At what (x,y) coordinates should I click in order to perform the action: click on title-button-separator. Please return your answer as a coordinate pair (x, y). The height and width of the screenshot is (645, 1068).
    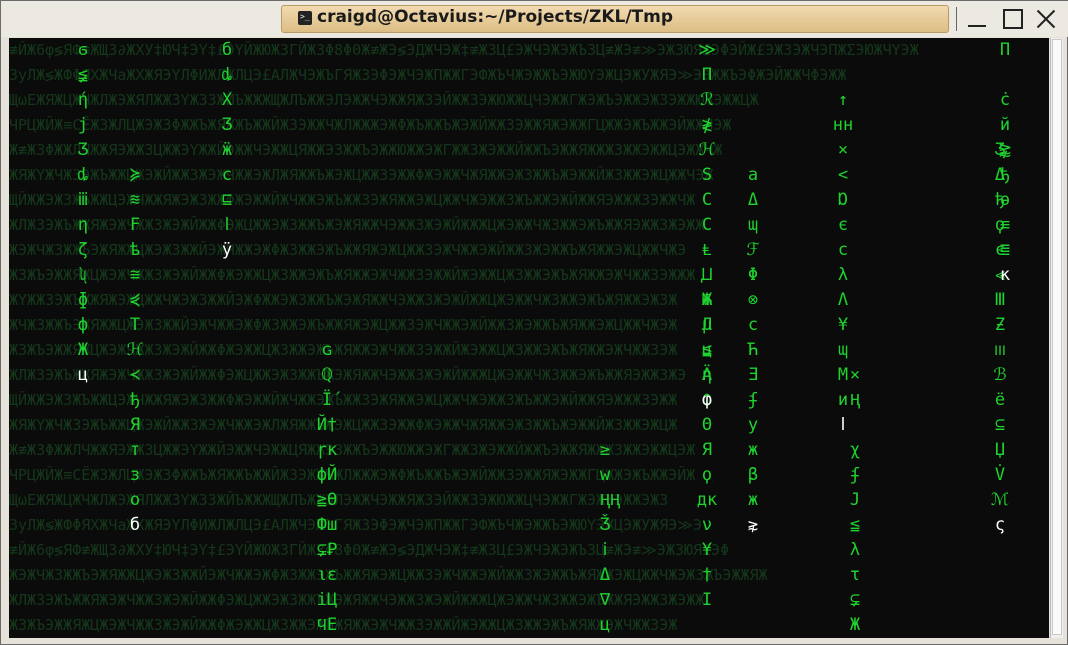
    Looking at the image, I should click on (956, 19).